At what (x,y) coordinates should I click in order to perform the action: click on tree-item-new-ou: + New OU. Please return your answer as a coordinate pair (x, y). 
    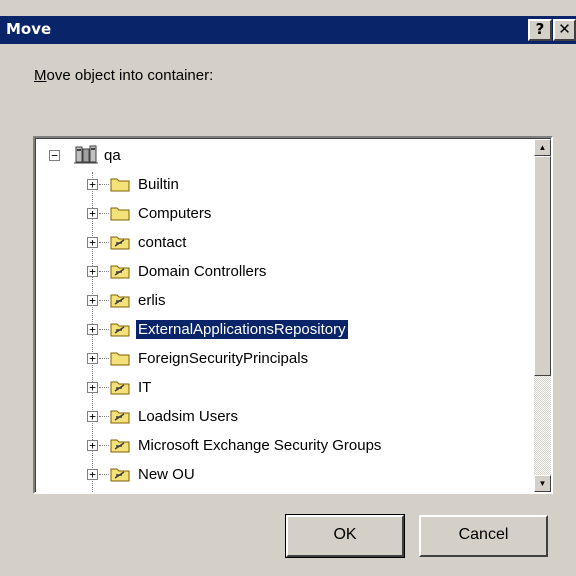
    Looking at the image, I should click on (276, 476).